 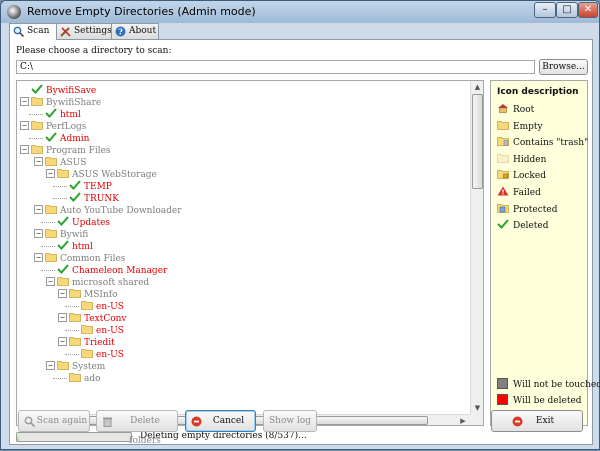 I want to click on tab-about-label: About, so click(x=143, y=31).